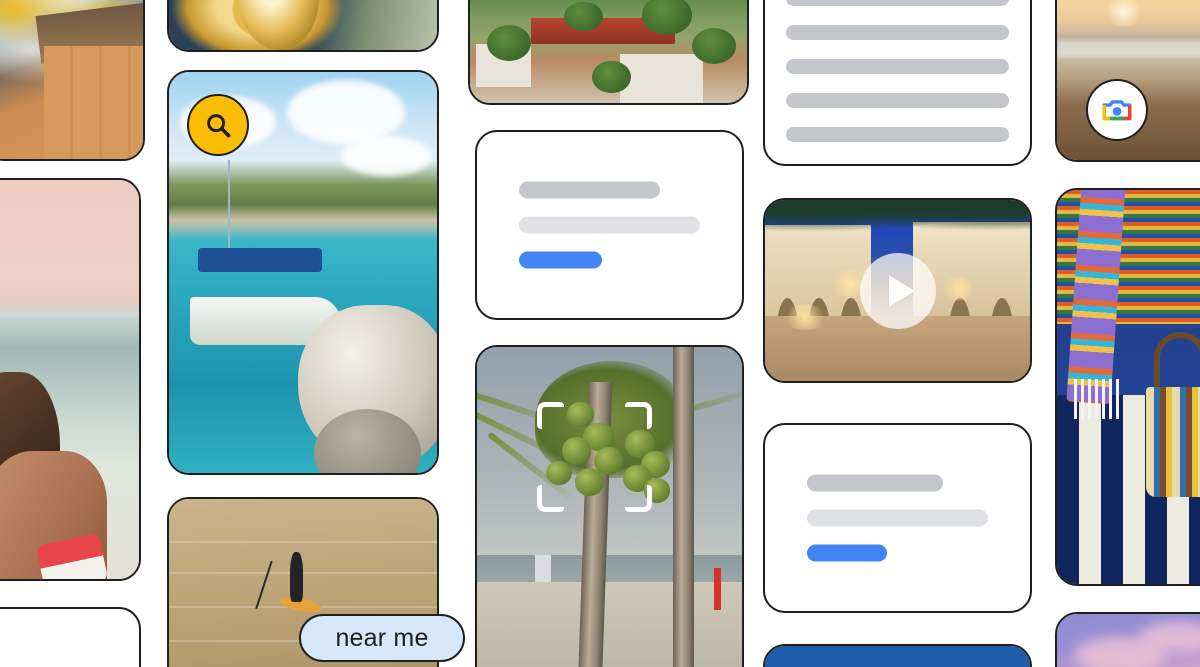  What do you see at coordinates (901, 290) in the screenshot?
I see `play-icon` at bounding box center [901, 290].